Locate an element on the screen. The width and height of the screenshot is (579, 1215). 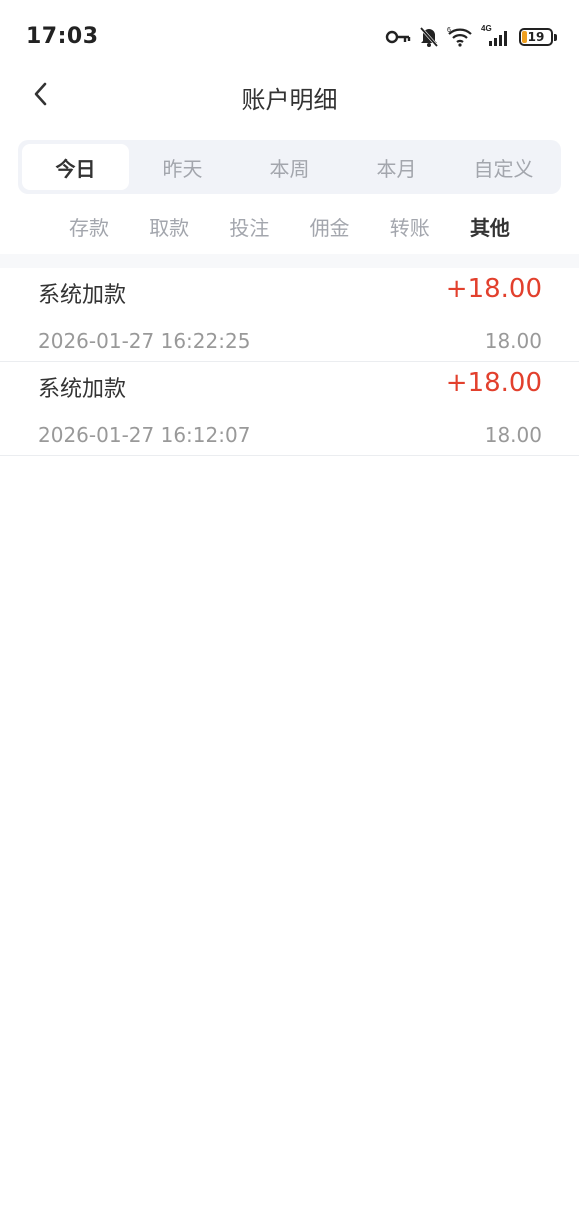
status-bar: 17:03 6 4G 19 is located at coordinates (289, 37).